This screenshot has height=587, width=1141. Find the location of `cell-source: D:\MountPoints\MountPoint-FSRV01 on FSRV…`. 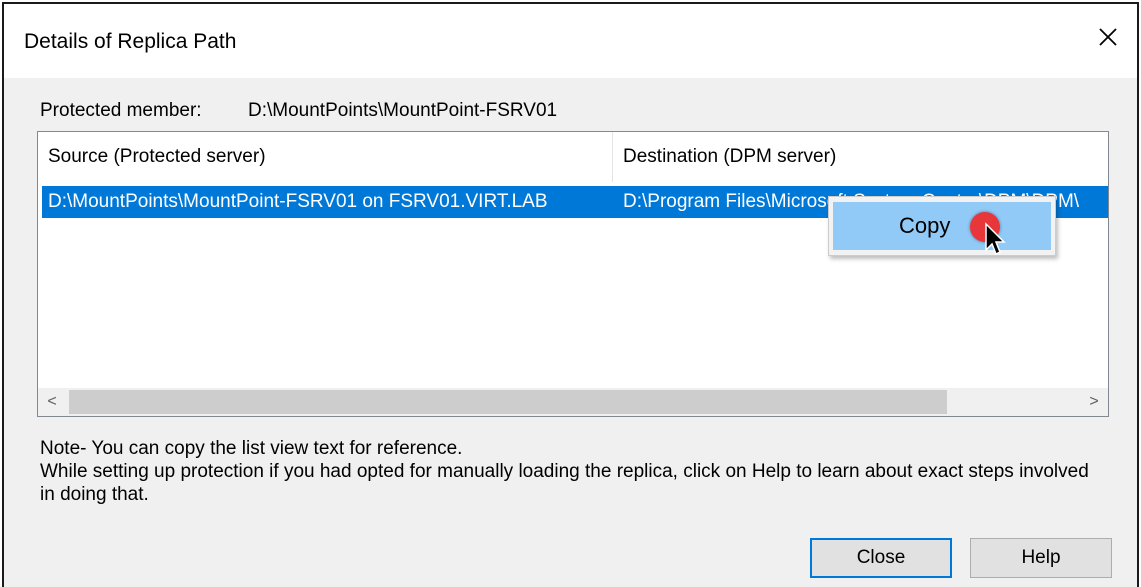

cell-source: D:\MountPoints\MountPoint-FSRV01 on FSRV… is located at coordinates (298, 201).